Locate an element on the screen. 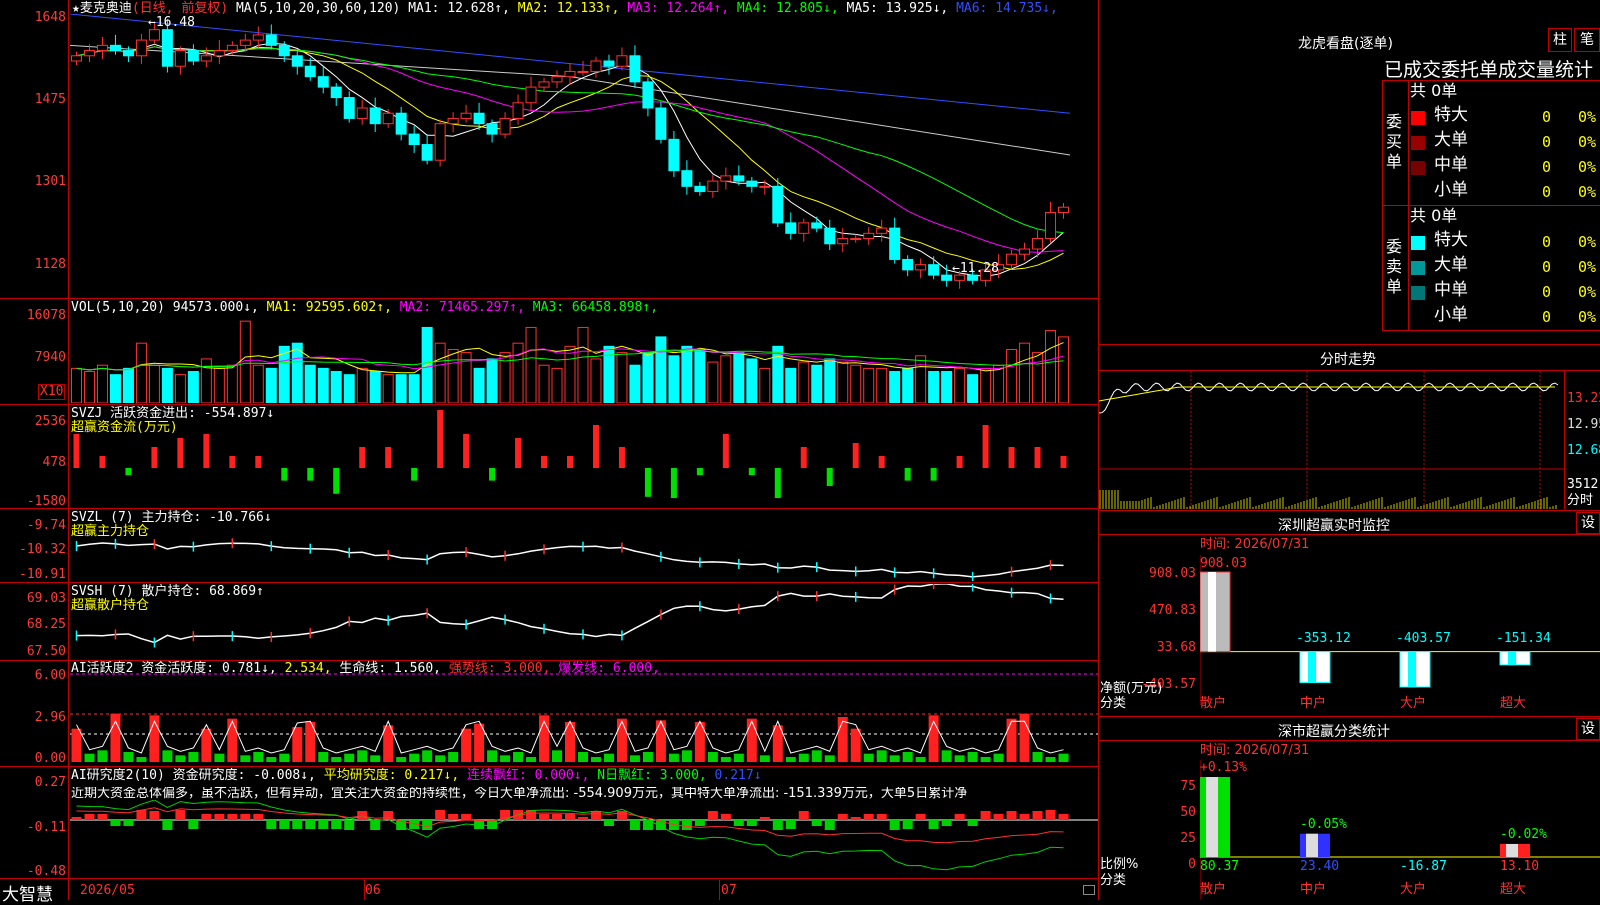 The image size is (1600, 905). sz-category-bottom-label: 80.37 is located at coordinates (1220, 866).